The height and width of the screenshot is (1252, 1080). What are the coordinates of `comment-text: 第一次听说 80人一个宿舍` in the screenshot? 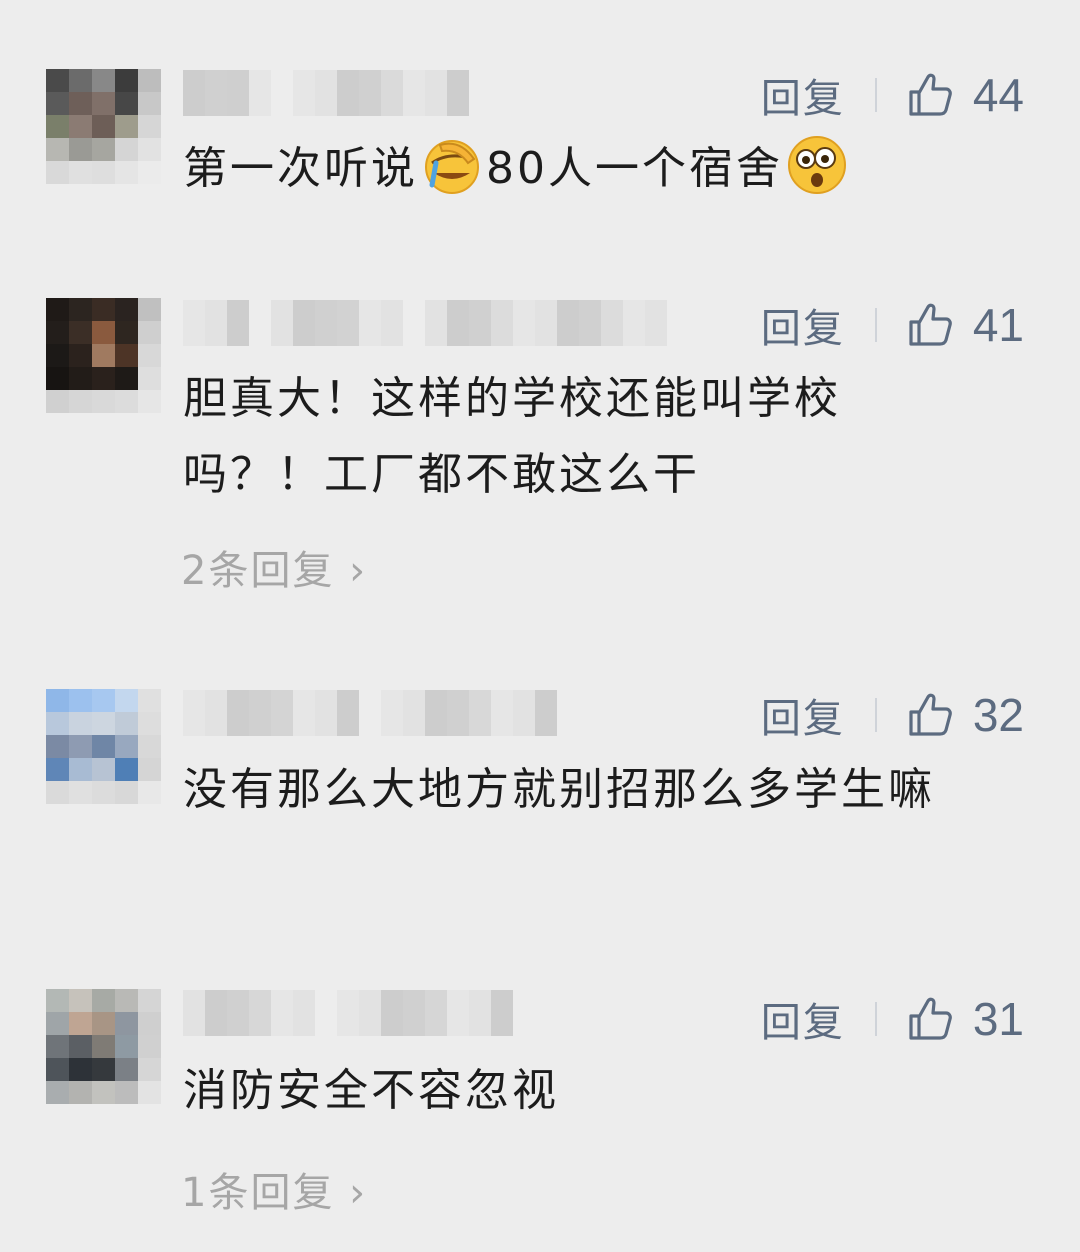 It's located at (603, 169).